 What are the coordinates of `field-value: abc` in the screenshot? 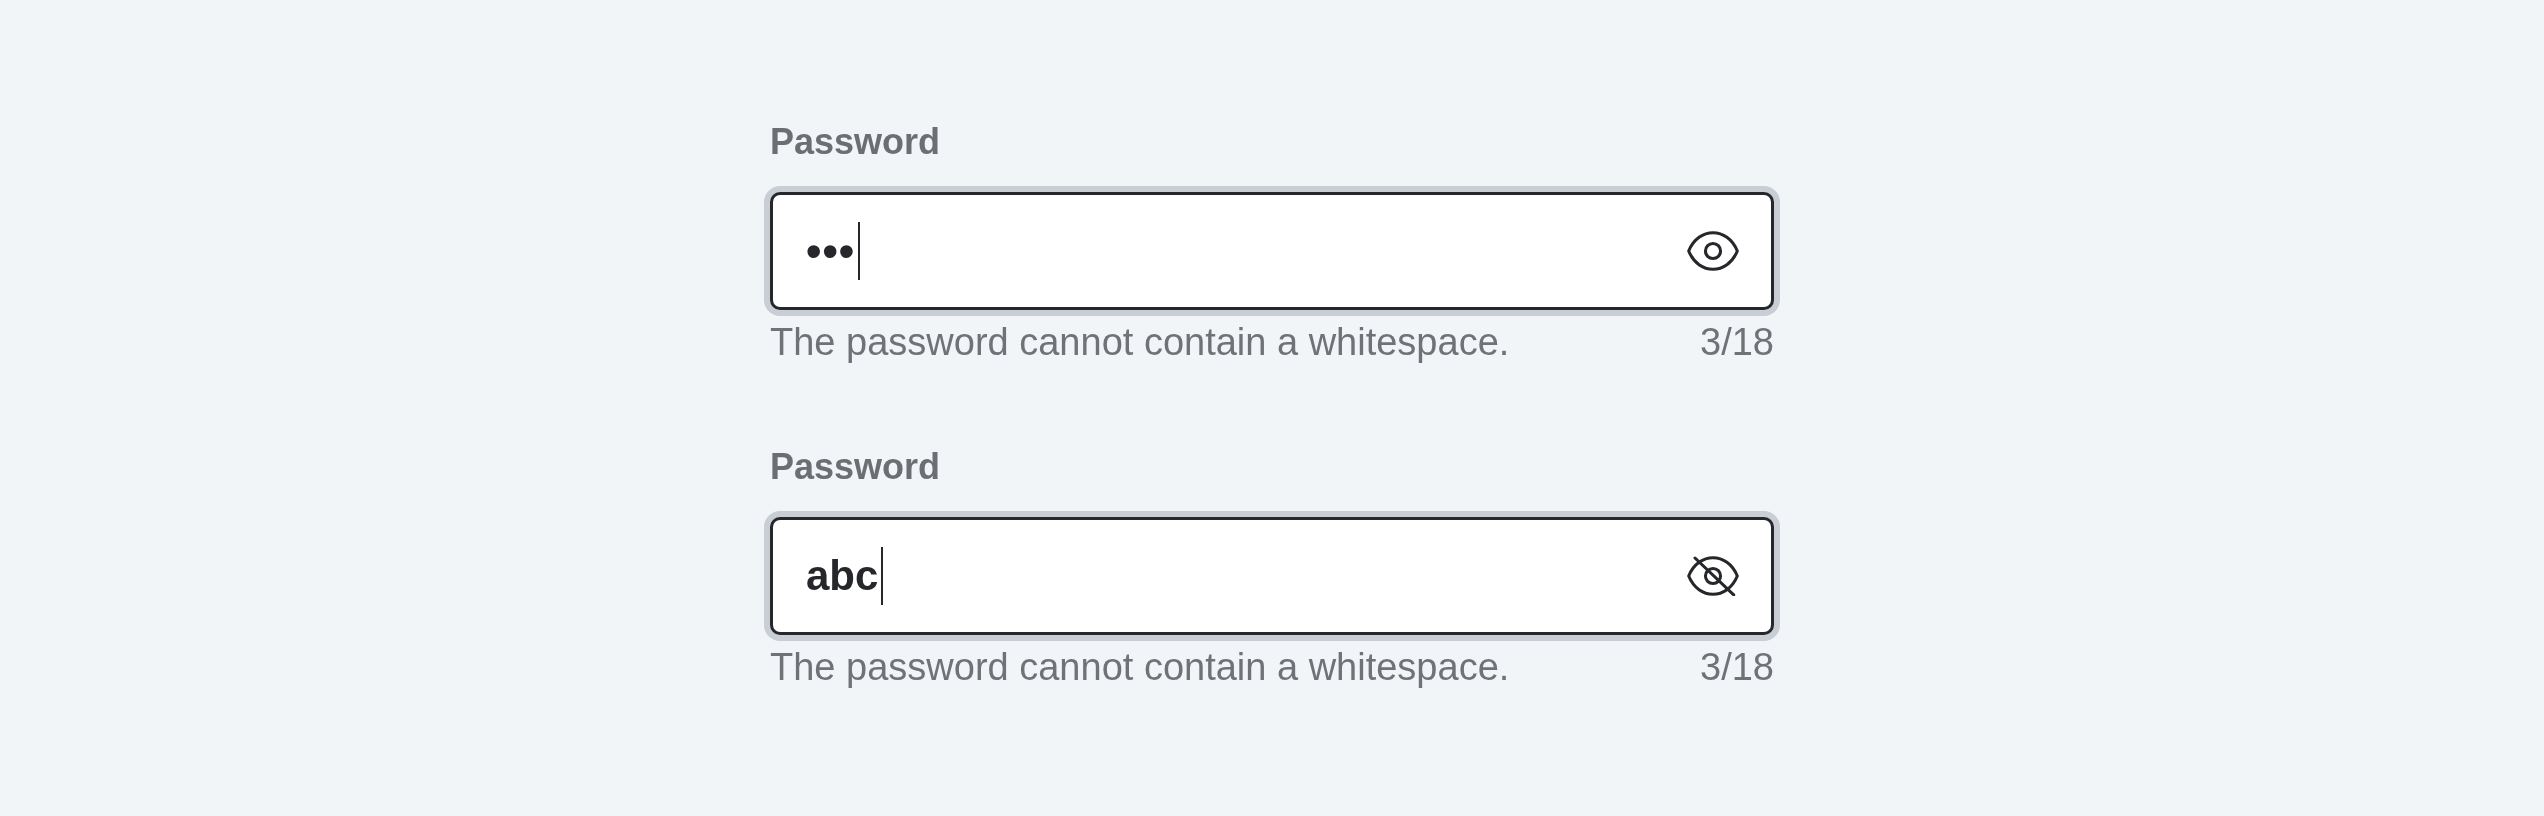 It's located at (842, 576).